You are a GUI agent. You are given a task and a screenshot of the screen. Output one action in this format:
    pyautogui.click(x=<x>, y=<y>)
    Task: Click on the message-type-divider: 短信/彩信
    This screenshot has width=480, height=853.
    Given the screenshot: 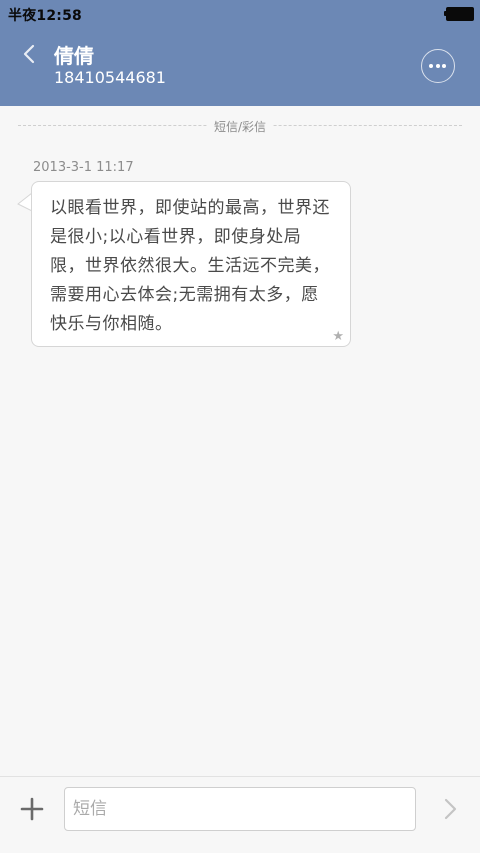 What is the action you would take?
    pyautogui.click(x=240, y=126)
    